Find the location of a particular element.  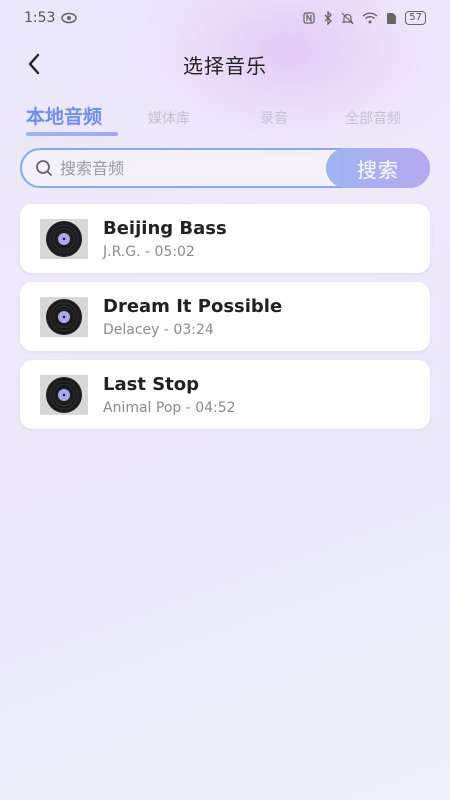

chevron-left-icon is located at coordinates (34, 64).